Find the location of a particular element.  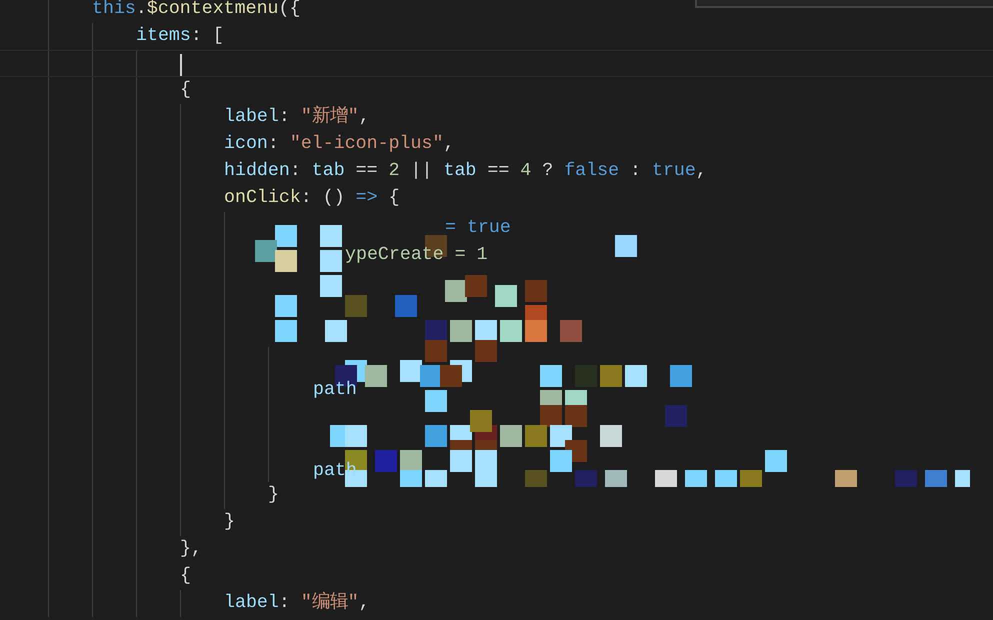

code-token: "新增" is located at coordinates (329, 116).